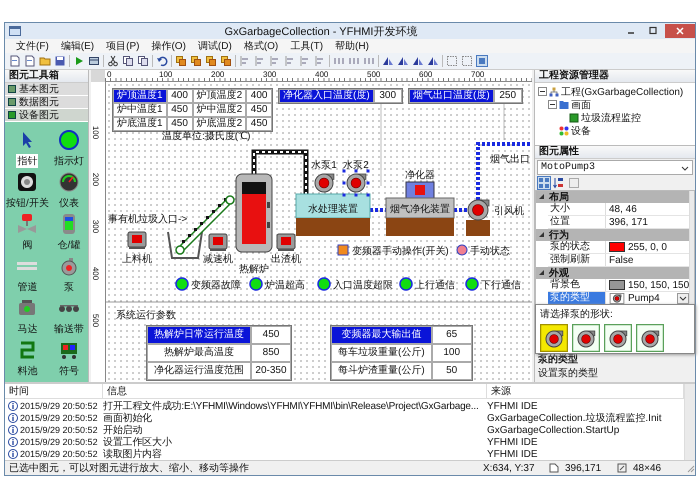 This screenshot has height=500, width=700. Describe the element at coordinates (581, 131) in the screenshot. I see `tree-item: 设备` at that location.